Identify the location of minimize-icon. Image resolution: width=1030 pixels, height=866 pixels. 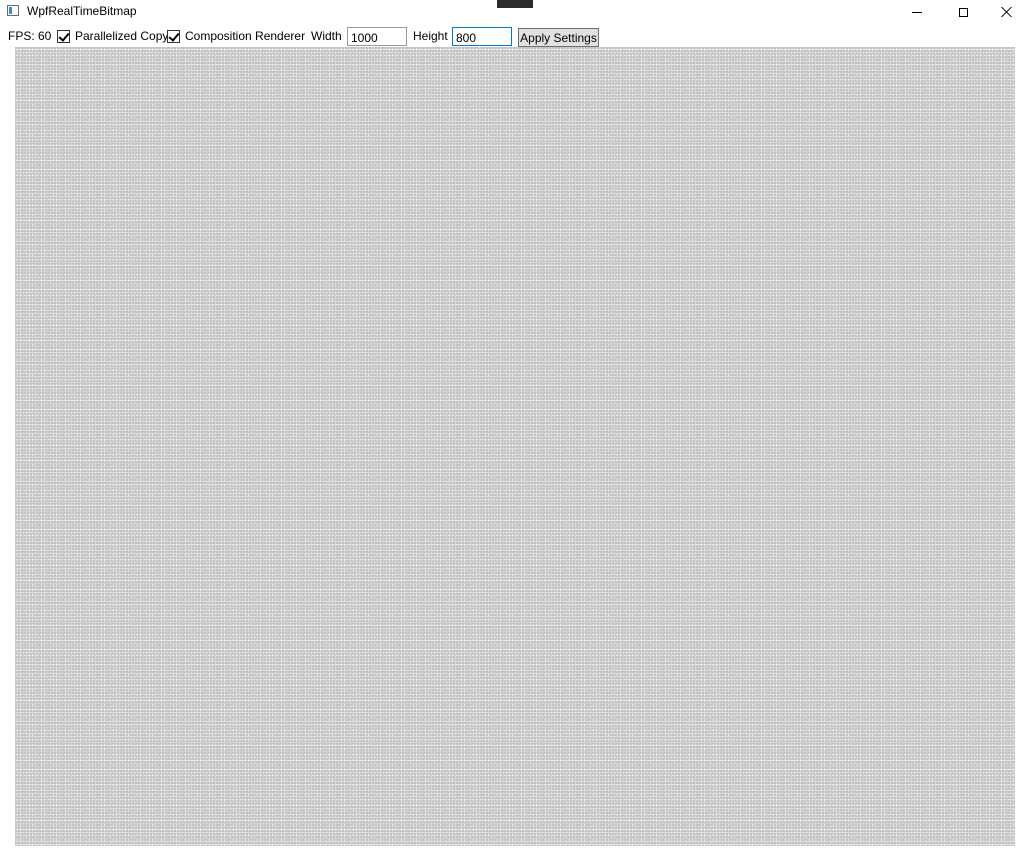
(917, 12).